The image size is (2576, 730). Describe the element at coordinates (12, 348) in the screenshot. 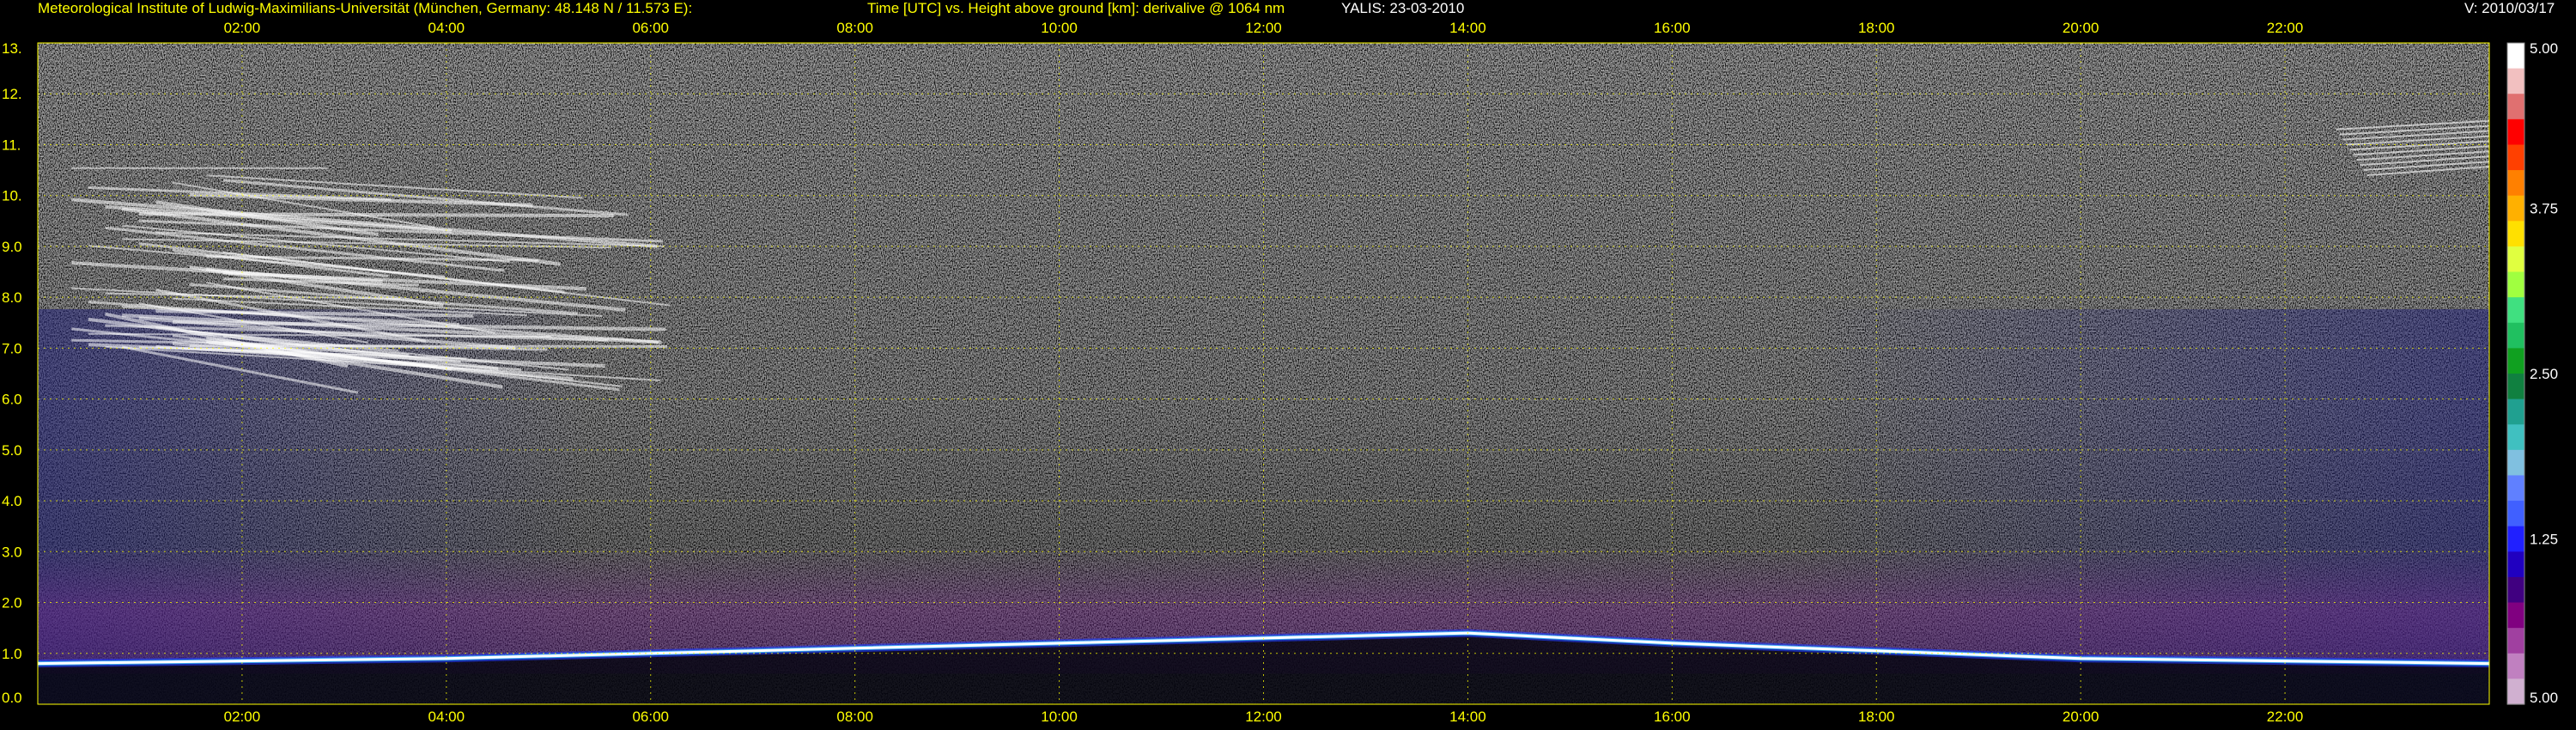

I see `y-tick-label: 7.0` at that location.